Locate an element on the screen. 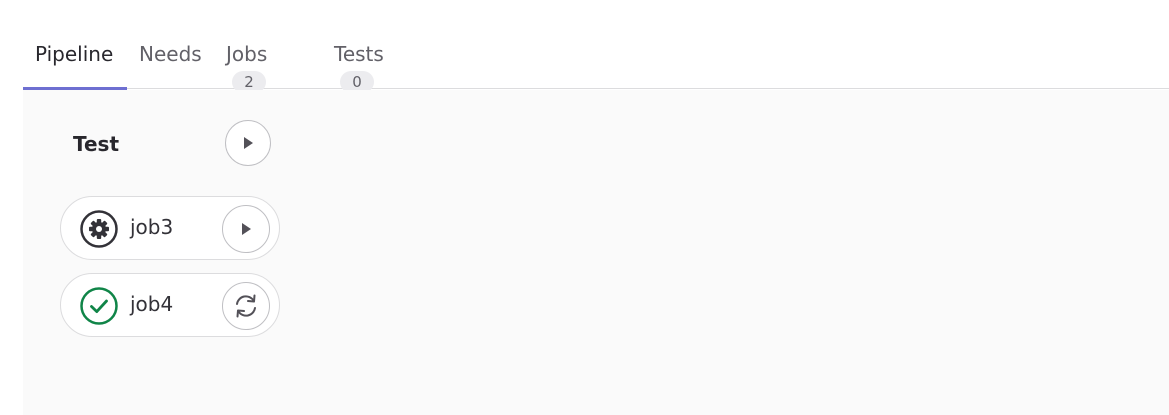 Image resolution: width=1169 pixels, height=415 pixels. job-card-job3: job3 is located at coordinates (170, 228).